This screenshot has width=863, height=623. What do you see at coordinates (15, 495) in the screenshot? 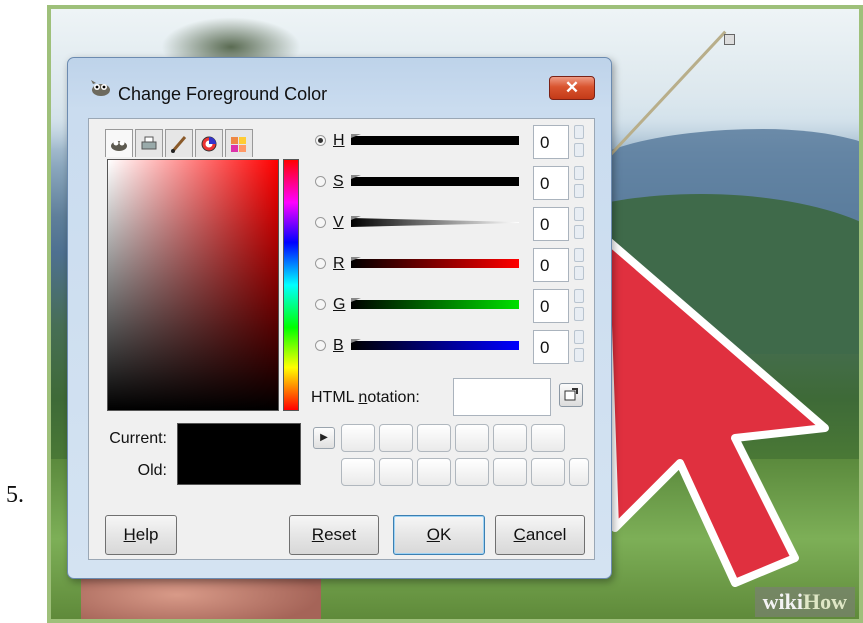
I see `step-number: 5.` at bounding box center [15, 495].